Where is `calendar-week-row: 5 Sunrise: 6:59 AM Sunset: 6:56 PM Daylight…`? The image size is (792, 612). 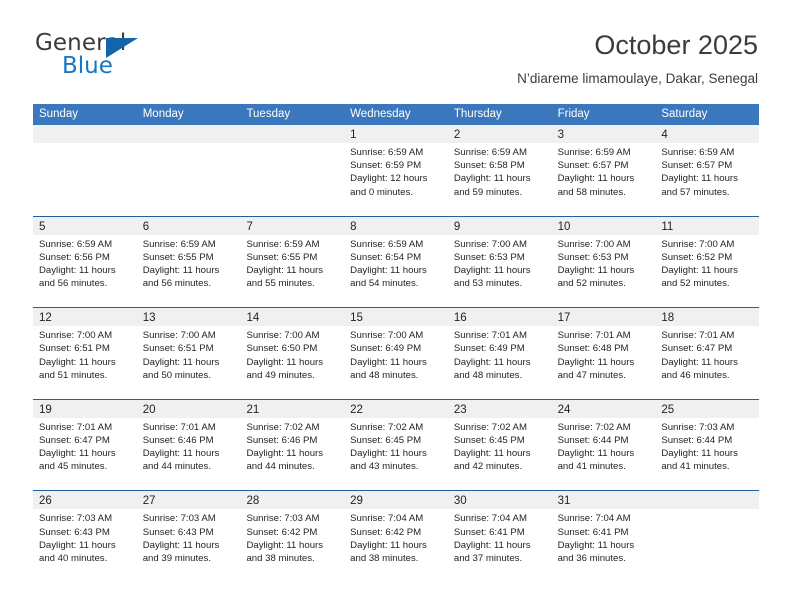 calendar-week-row: 5 Sunrise: 6:59 AM Sunset: 6:56 PM Daylight… is located at coordinates (396, 261).